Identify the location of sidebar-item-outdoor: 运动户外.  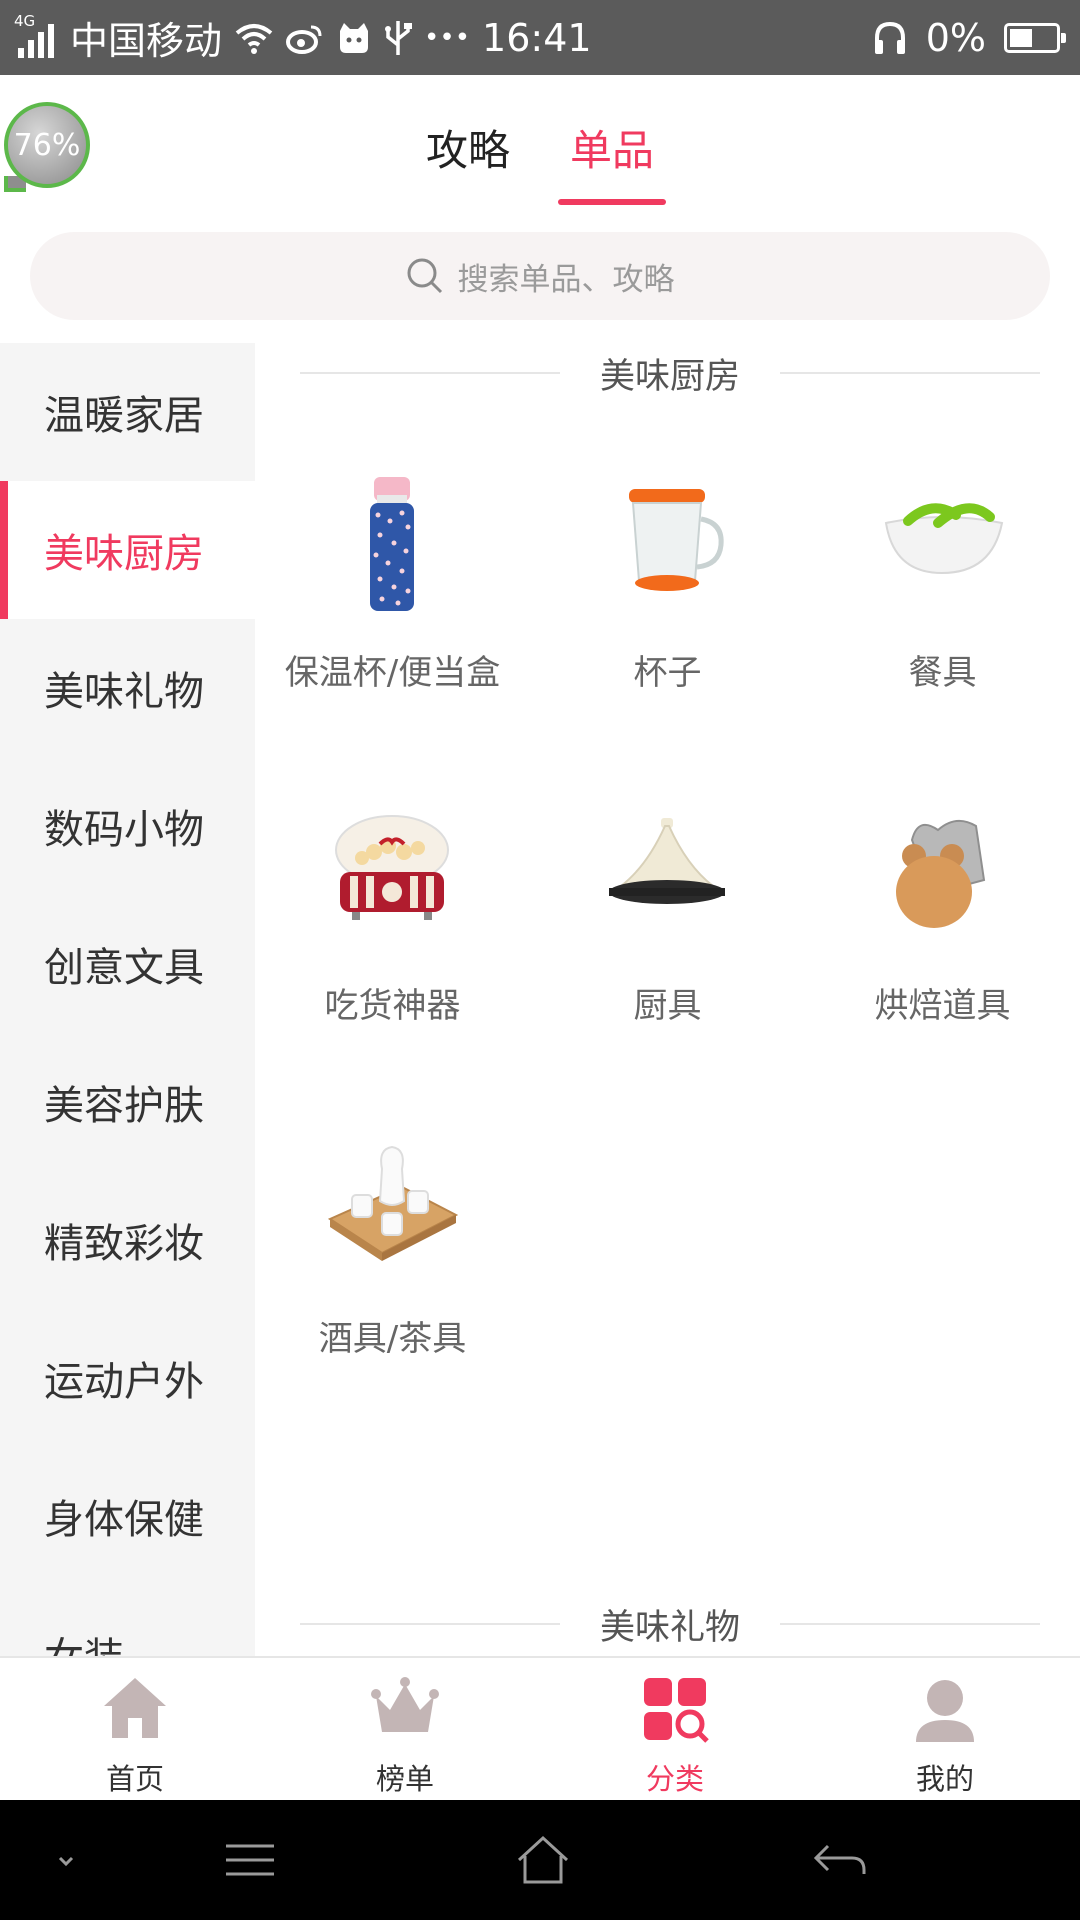
(127, 1378).